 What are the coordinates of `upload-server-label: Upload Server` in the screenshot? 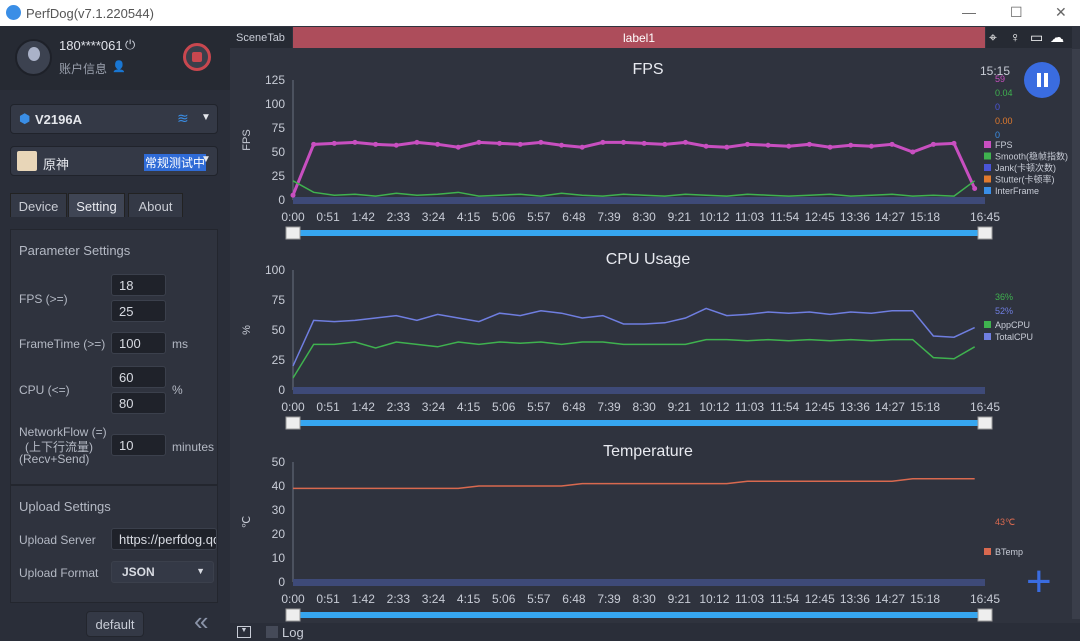 It's located at (57, 540).